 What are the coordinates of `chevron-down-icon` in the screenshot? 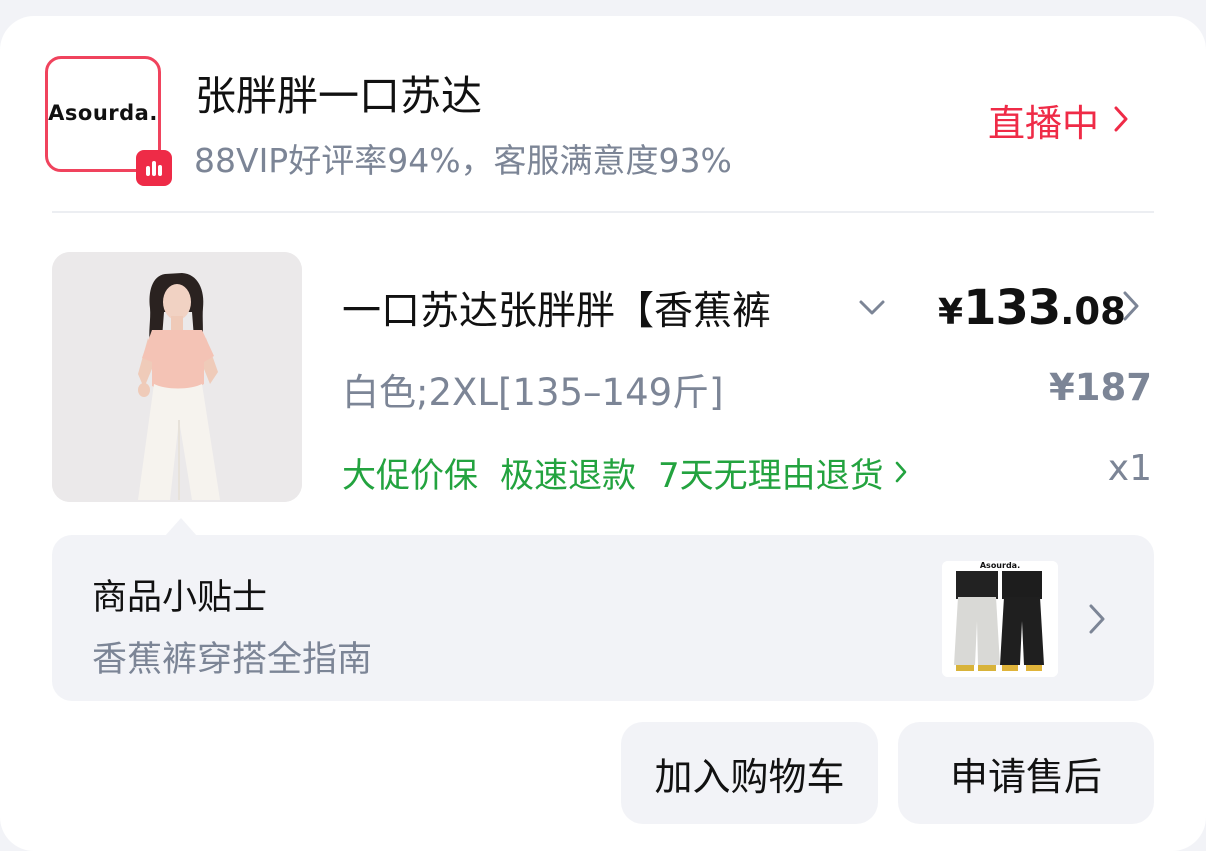 It's located at (872, 310).